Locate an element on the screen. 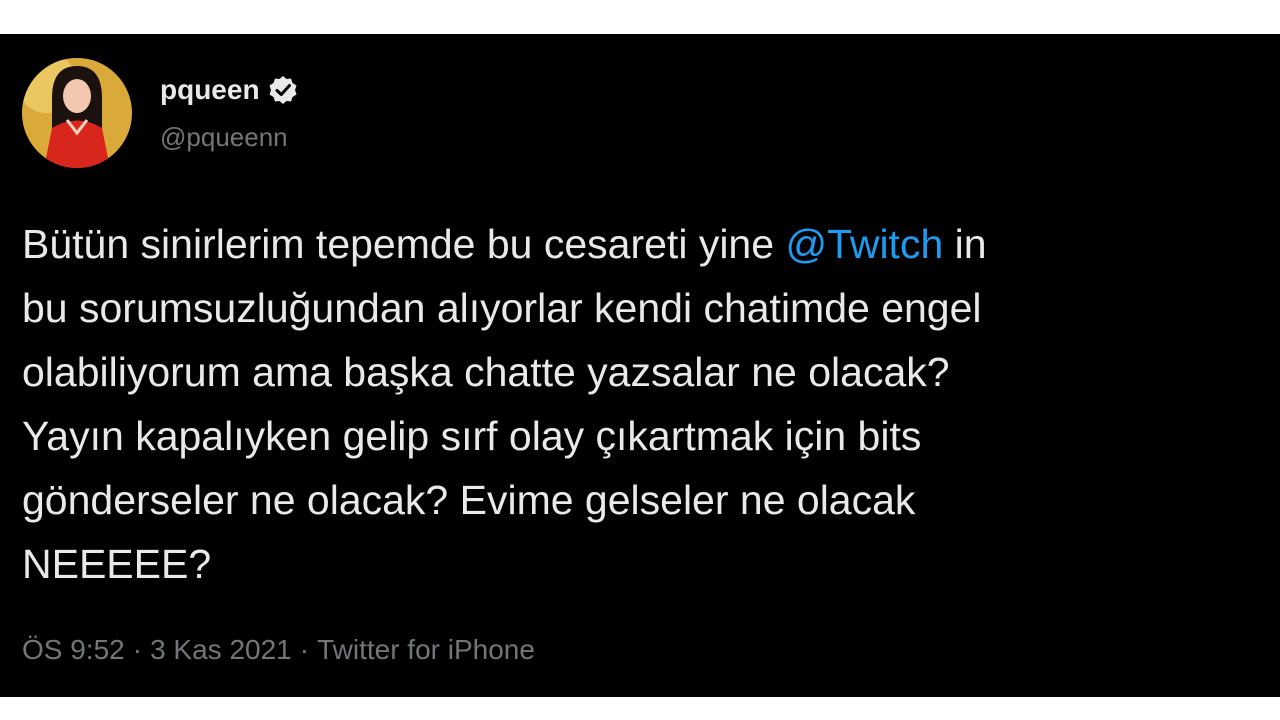 The width and height of the screenshot is (1280, 720). tweet-date: 3 Kas 2021 is located at coordinates (221, 649).